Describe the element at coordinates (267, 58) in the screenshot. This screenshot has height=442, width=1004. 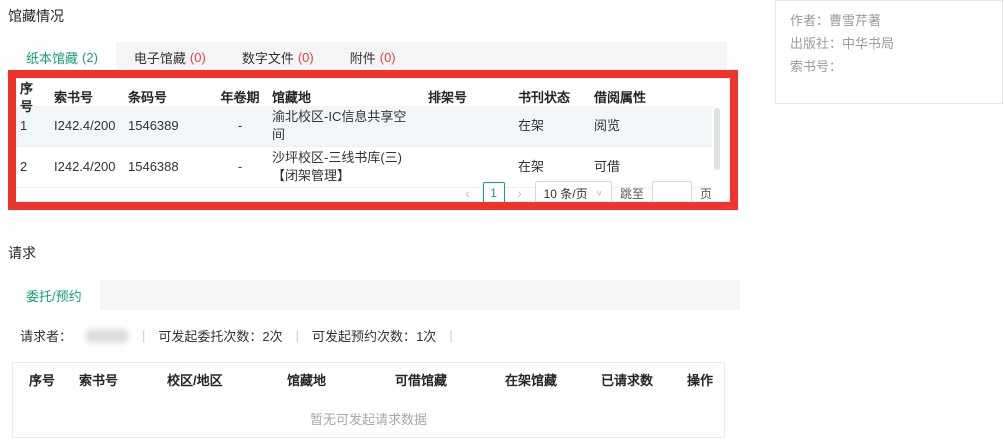
I see `tab-label: 数字文件` at that location.